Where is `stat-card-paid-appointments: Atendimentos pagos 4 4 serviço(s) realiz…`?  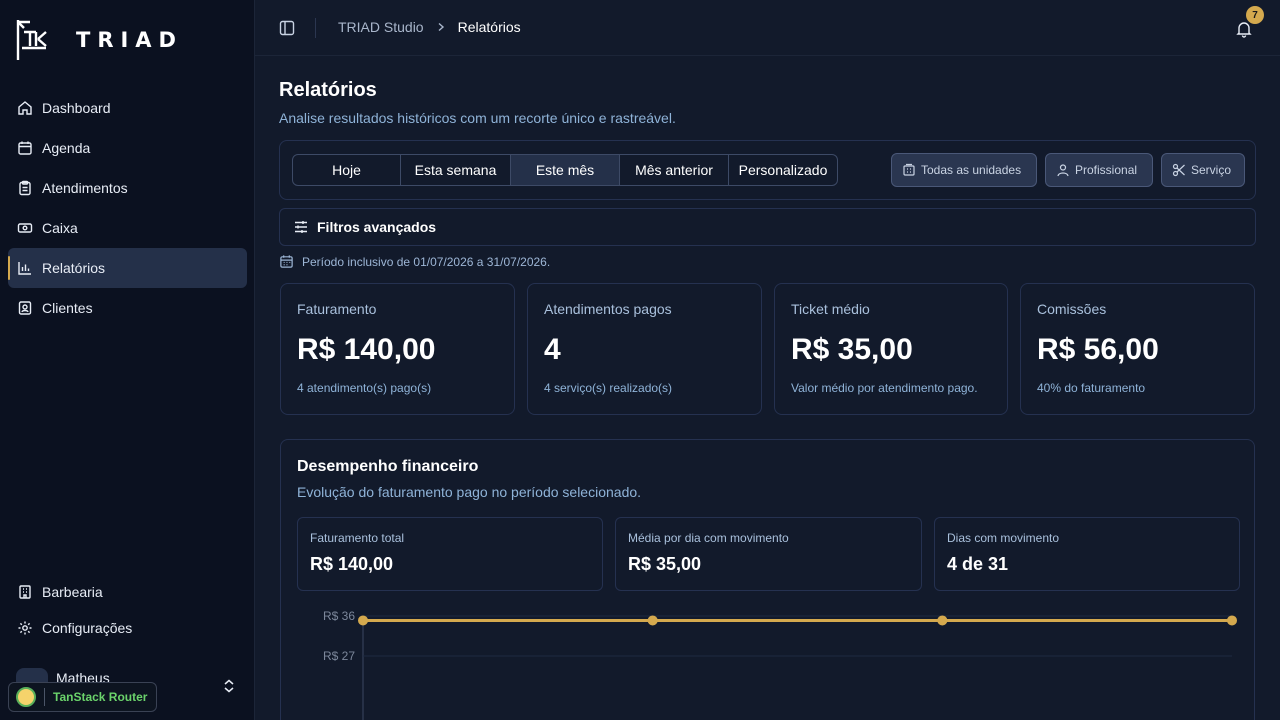
stat-card-paid-appointments: Atendimentos pagos 4 4 serviço(s) realiz… is located at coordinates (644, 349).